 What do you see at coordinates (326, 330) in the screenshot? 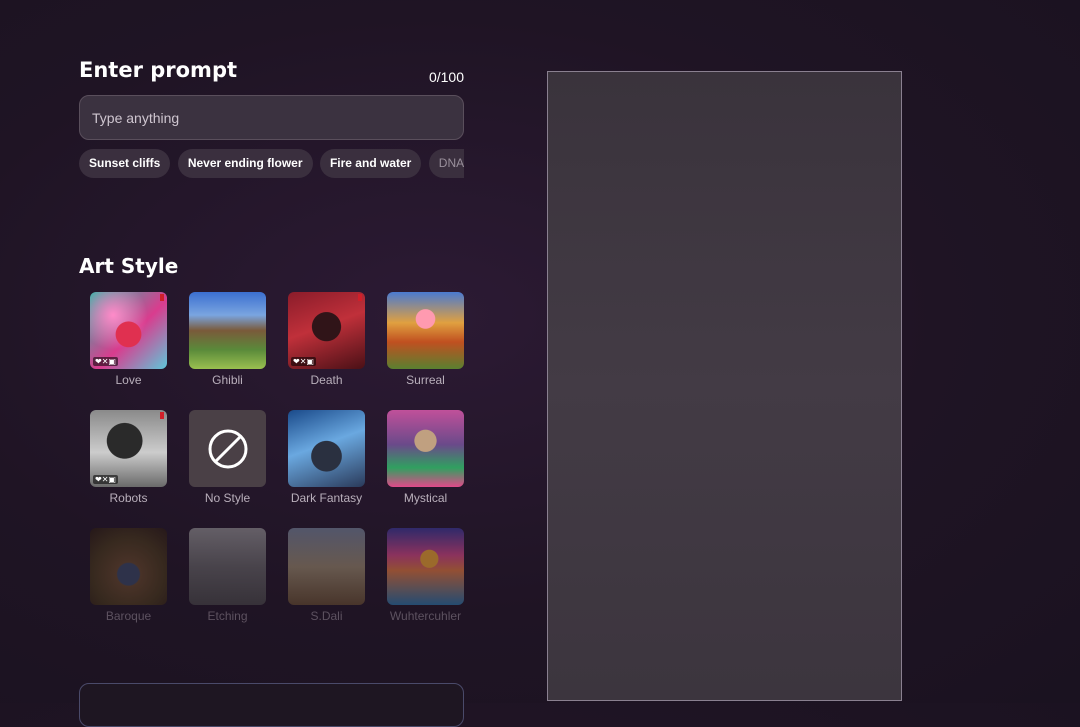
I see `death-artwork: ❤✕▣` at bounding box center [326, 330].